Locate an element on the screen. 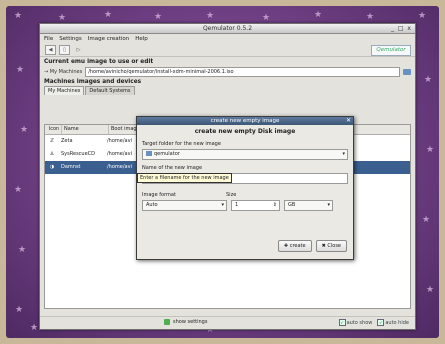 This screenshot has height=344, width=445. cd-icon: ◑ is located at coordinates (52, 167).